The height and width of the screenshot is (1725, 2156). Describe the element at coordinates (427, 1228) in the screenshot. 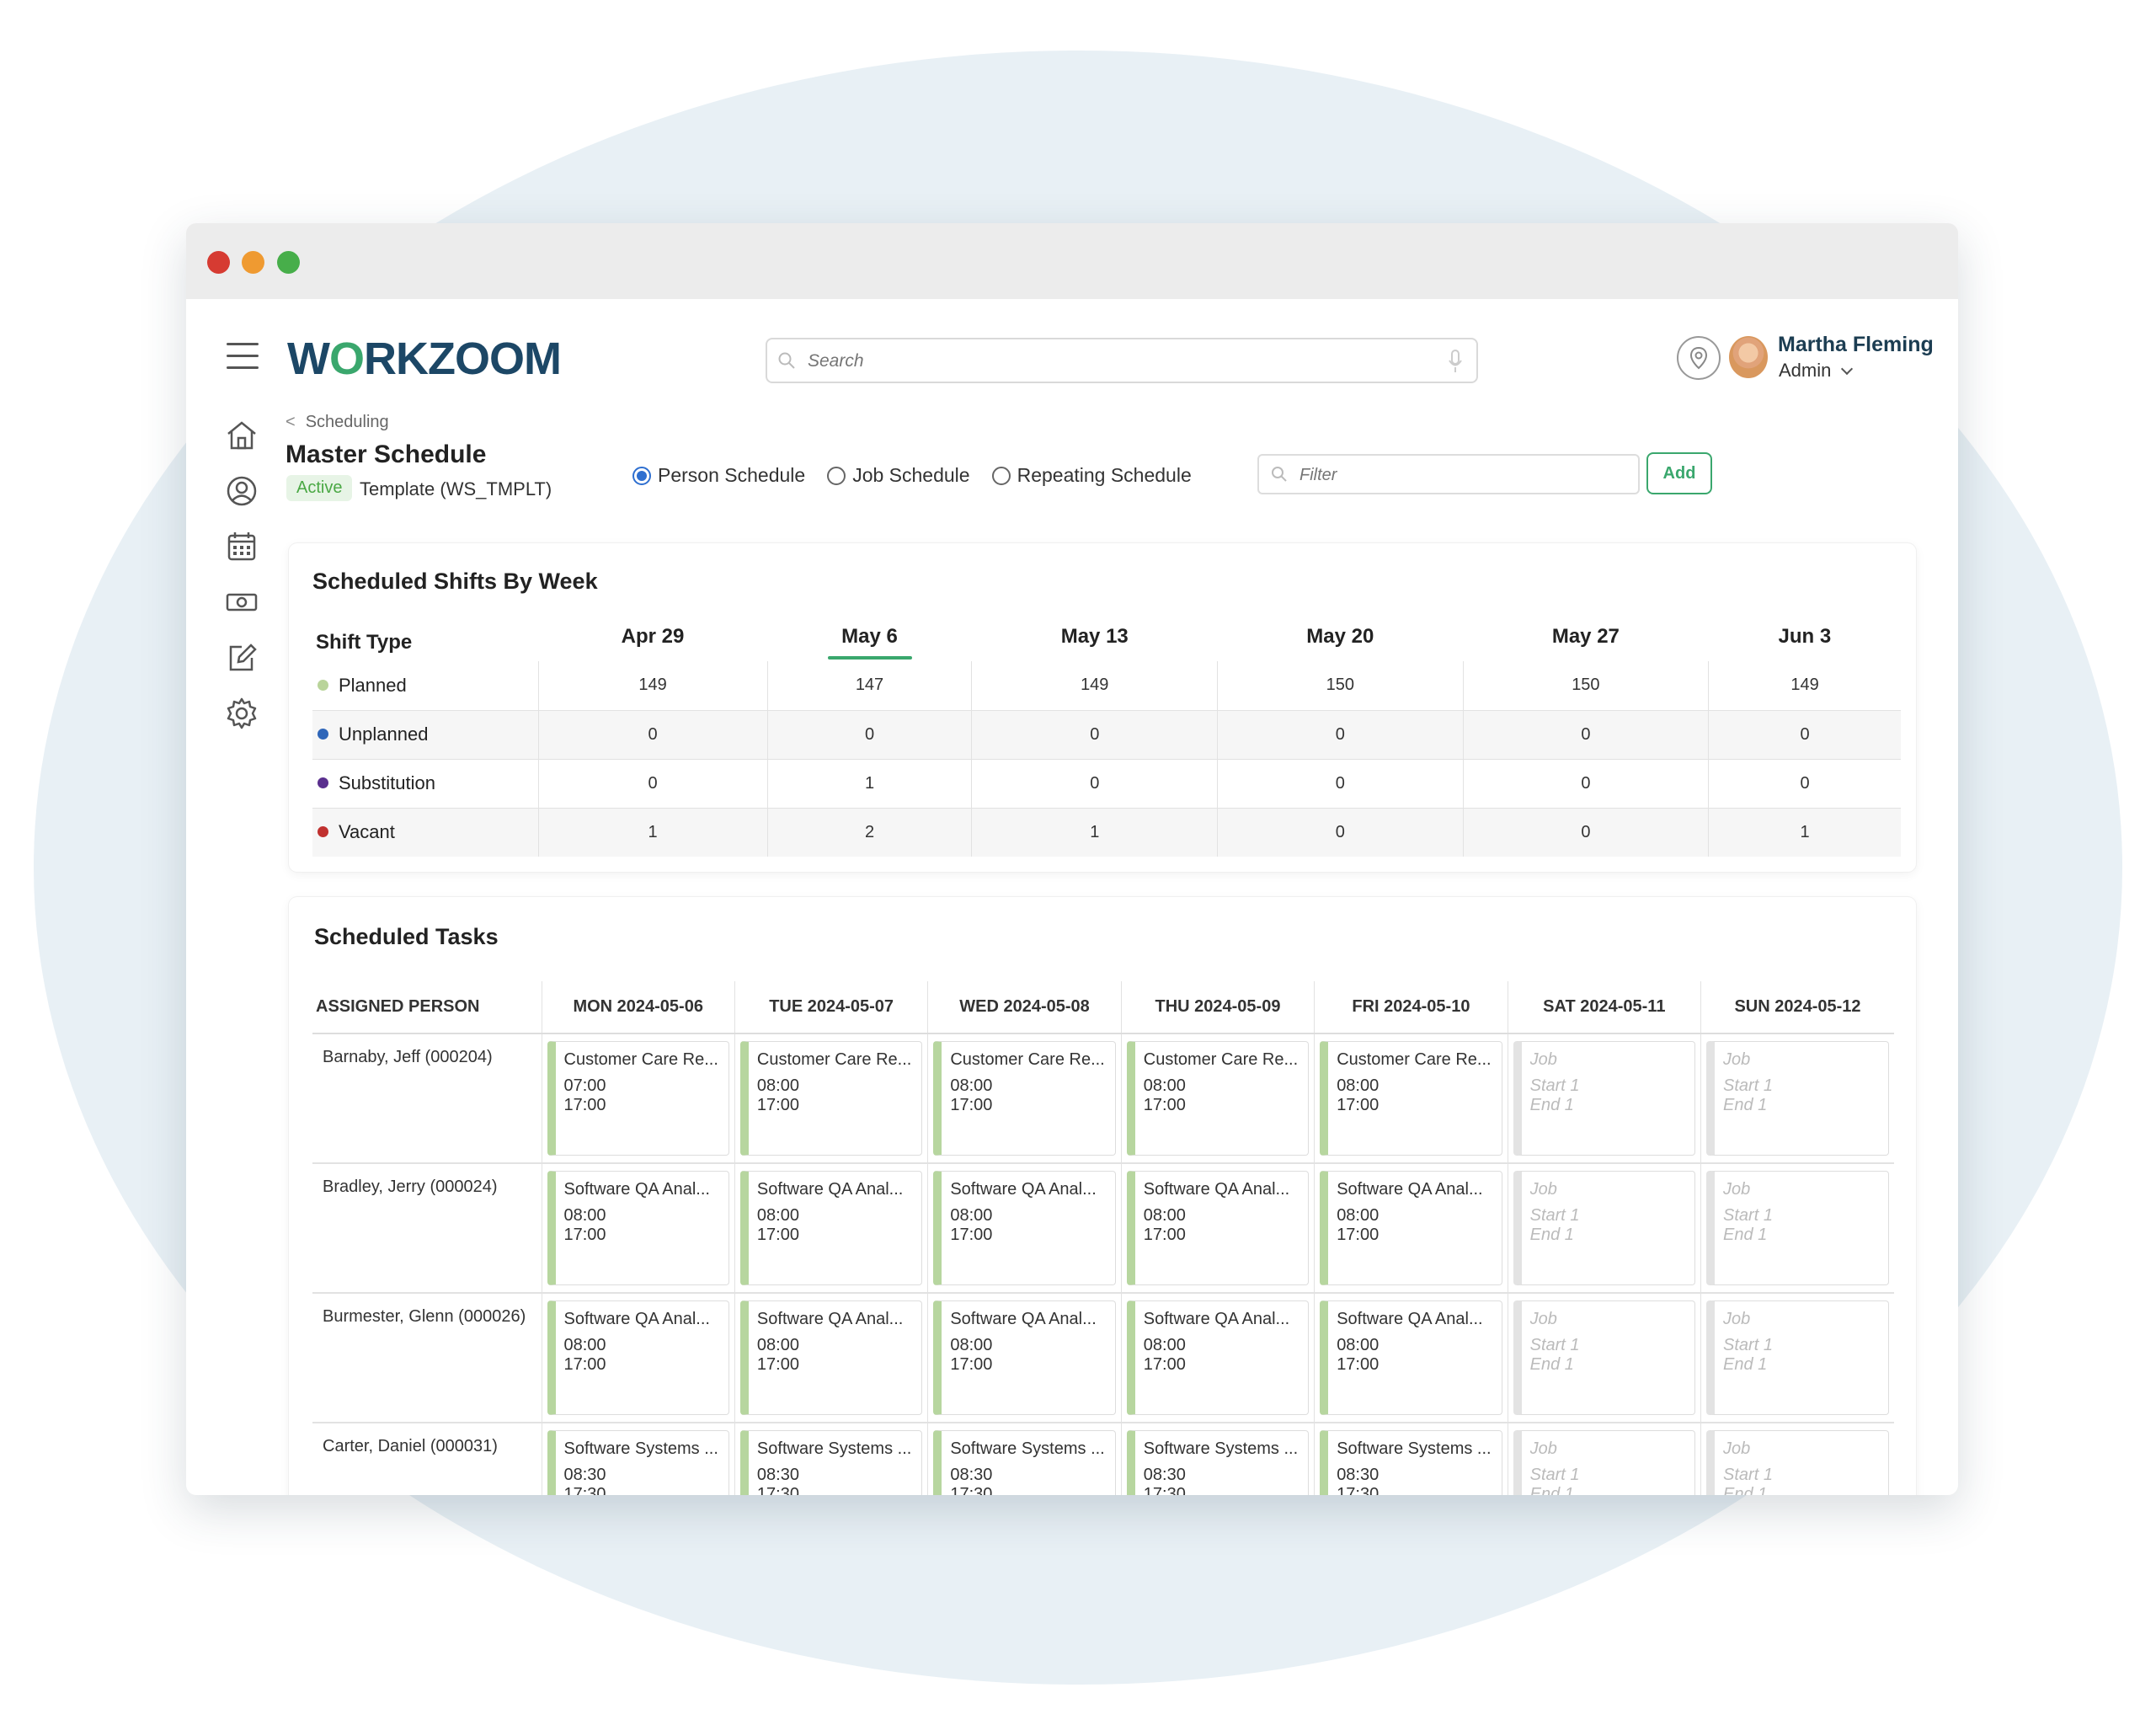

I see `assigned-person-cell: Bradley, Jerry (000024)` at that location.